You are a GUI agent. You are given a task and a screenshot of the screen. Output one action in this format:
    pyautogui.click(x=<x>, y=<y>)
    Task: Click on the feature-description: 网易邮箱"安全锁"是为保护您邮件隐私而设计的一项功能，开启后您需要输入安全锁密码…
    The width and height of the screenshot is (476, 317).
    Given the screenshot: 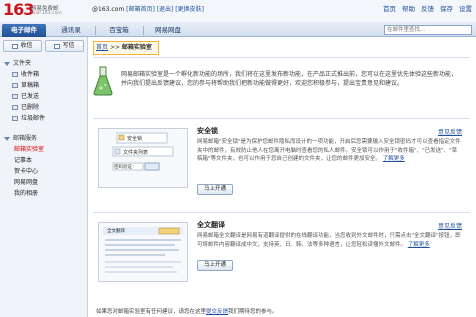 What is the action you would take?
    pyautogui.click(x=329, y=151)
    